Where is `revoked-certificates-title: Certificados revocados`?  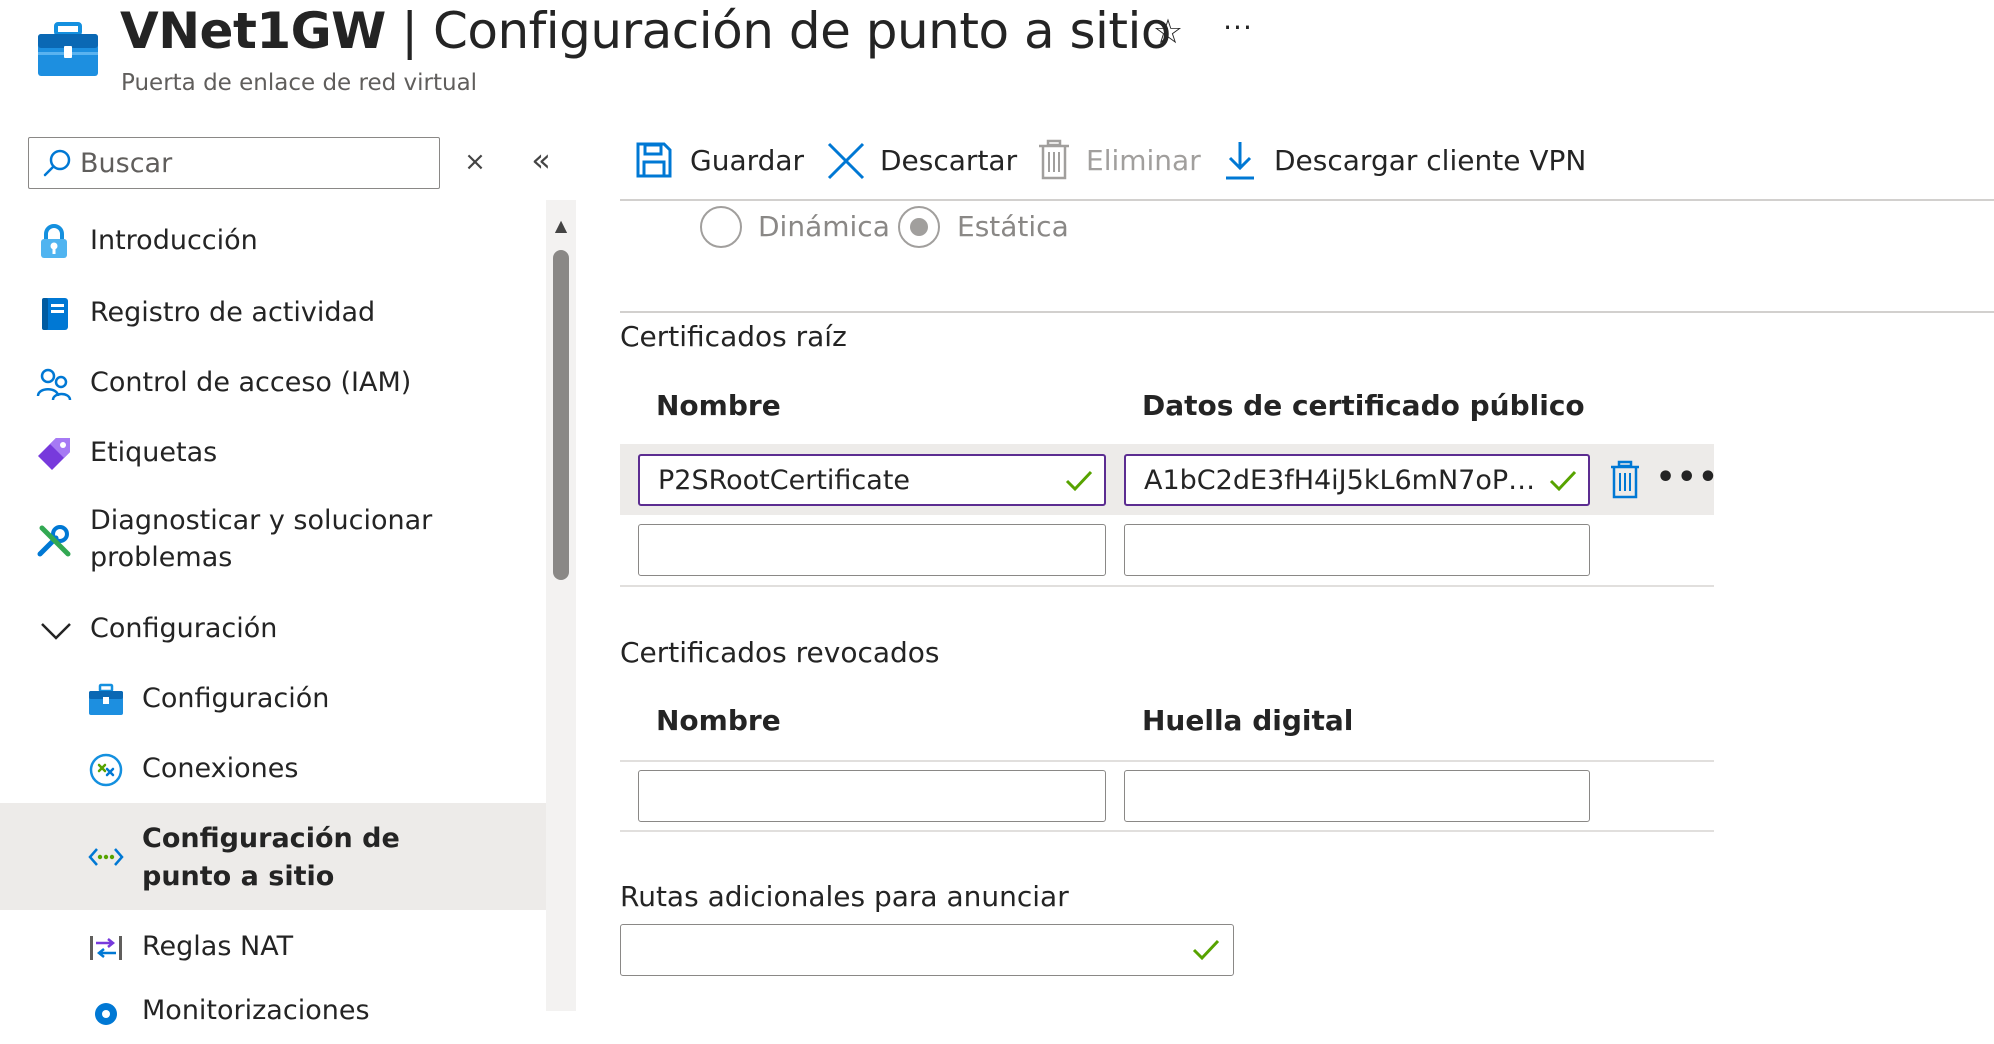
revoked-certificates-title: Certificados revocados is located at coordinates (780, 652).